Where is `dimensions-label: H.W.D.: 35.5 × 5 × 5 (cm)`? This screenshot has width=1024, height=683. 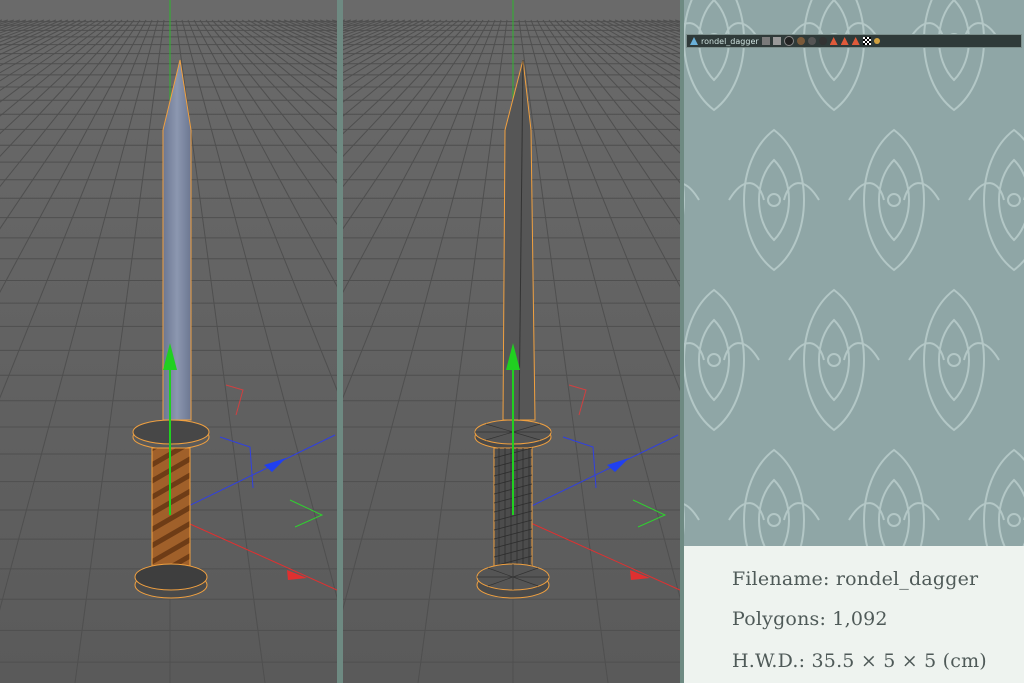
dimensions-label: H.W.D.: 35.5 × 5 × 5 (cm) is located at coordinates (859, 661).